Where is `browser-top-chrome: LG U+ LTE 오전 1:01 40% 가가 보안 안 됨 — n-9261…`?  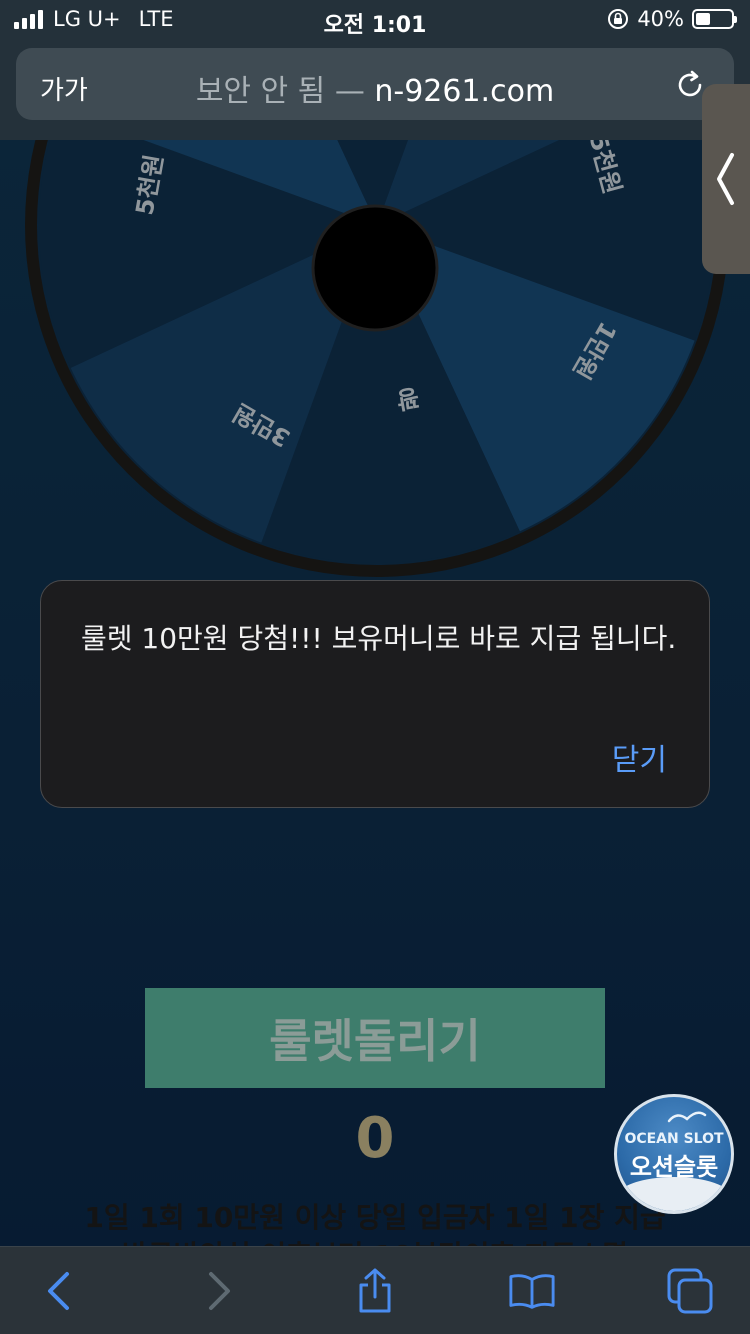
browser-top-chrome: LG U+ LTE 오전 1:01 40% 가가 보안 안 됨 — n-9261… is located at coordinates (375, 70).